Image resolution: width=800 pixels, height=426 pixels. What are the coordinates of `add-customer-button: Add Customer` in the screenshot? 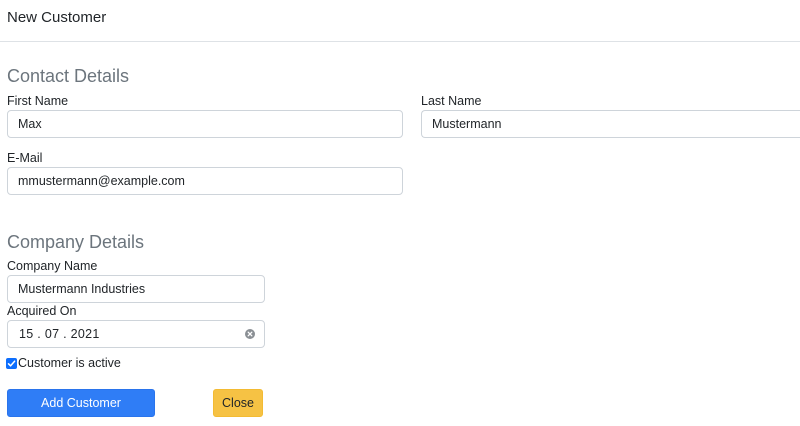 It's located at (81, 403).